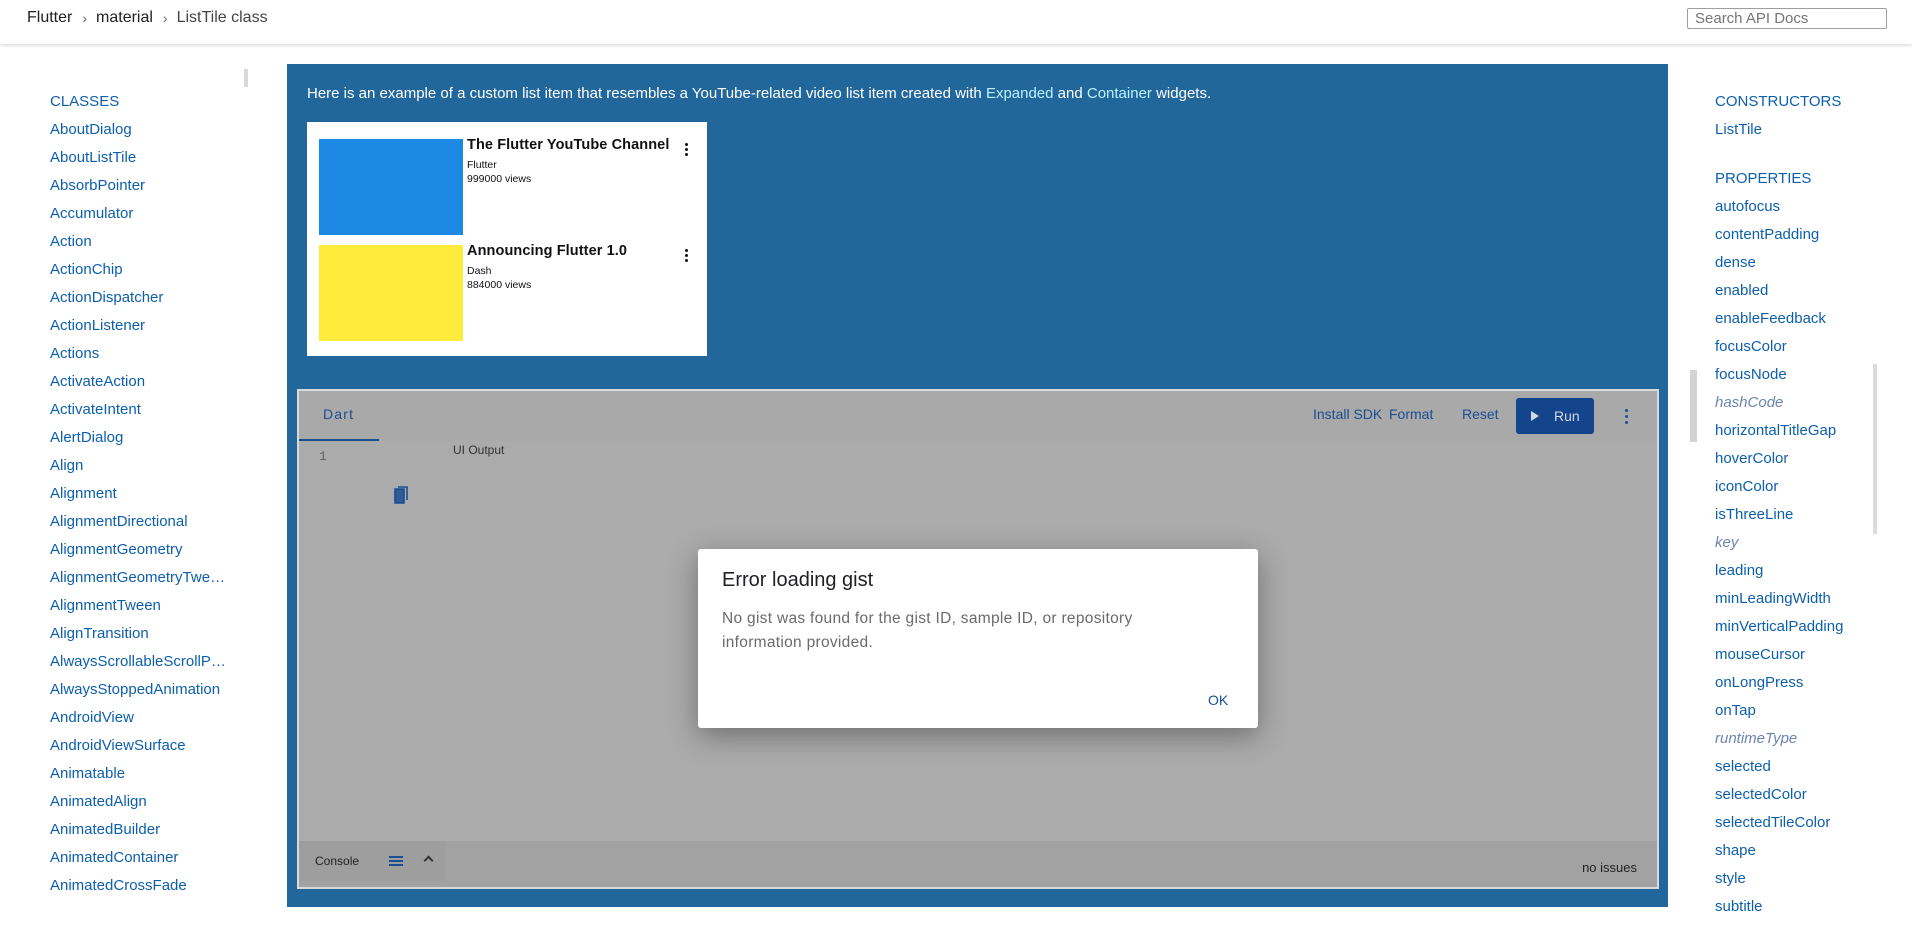  Describe the element at coordinates (1800, 911) in the screenshot. I see `property-link: subtitle` at that location.